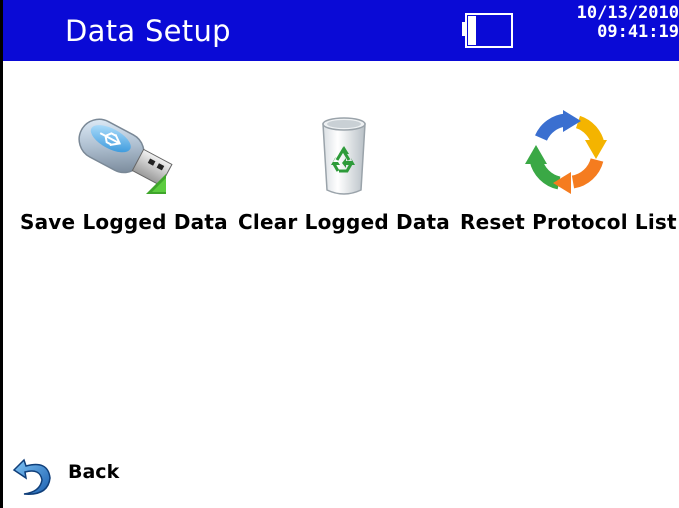 This screenshot has width=679, height=508. I want to click on back-arrow-icon, so click(31, 476).